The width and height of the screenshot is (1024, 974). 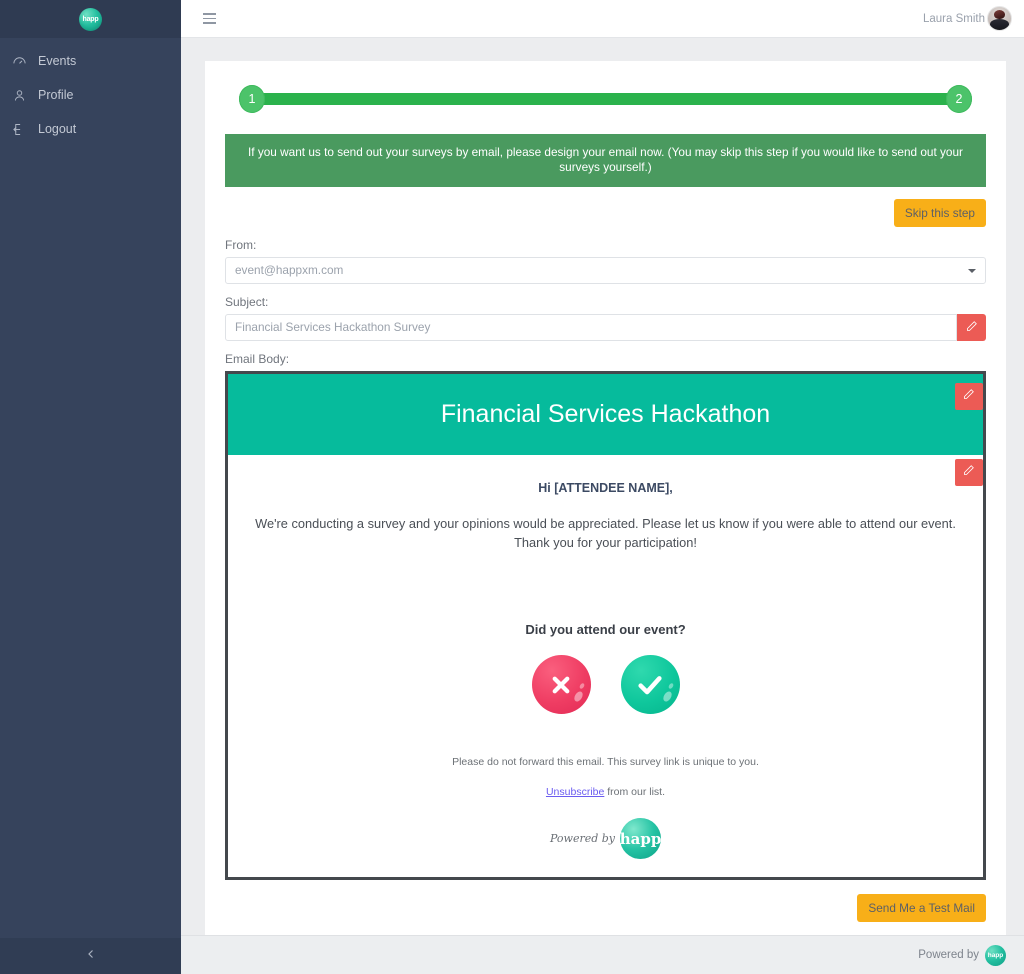 I want to click on avatar, so click(x=999, y=18).